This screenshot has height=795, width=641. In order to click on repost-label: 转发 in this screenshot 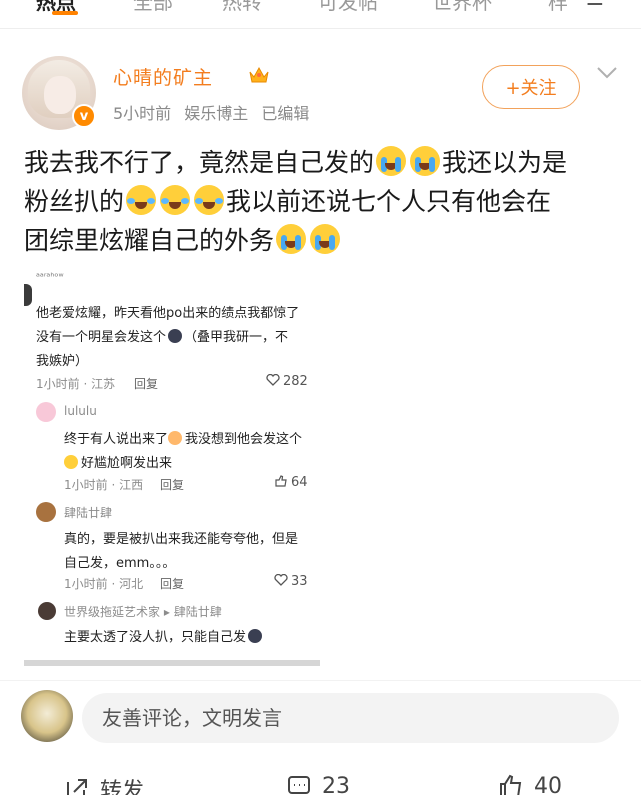, I will do `click(122, 787)`.